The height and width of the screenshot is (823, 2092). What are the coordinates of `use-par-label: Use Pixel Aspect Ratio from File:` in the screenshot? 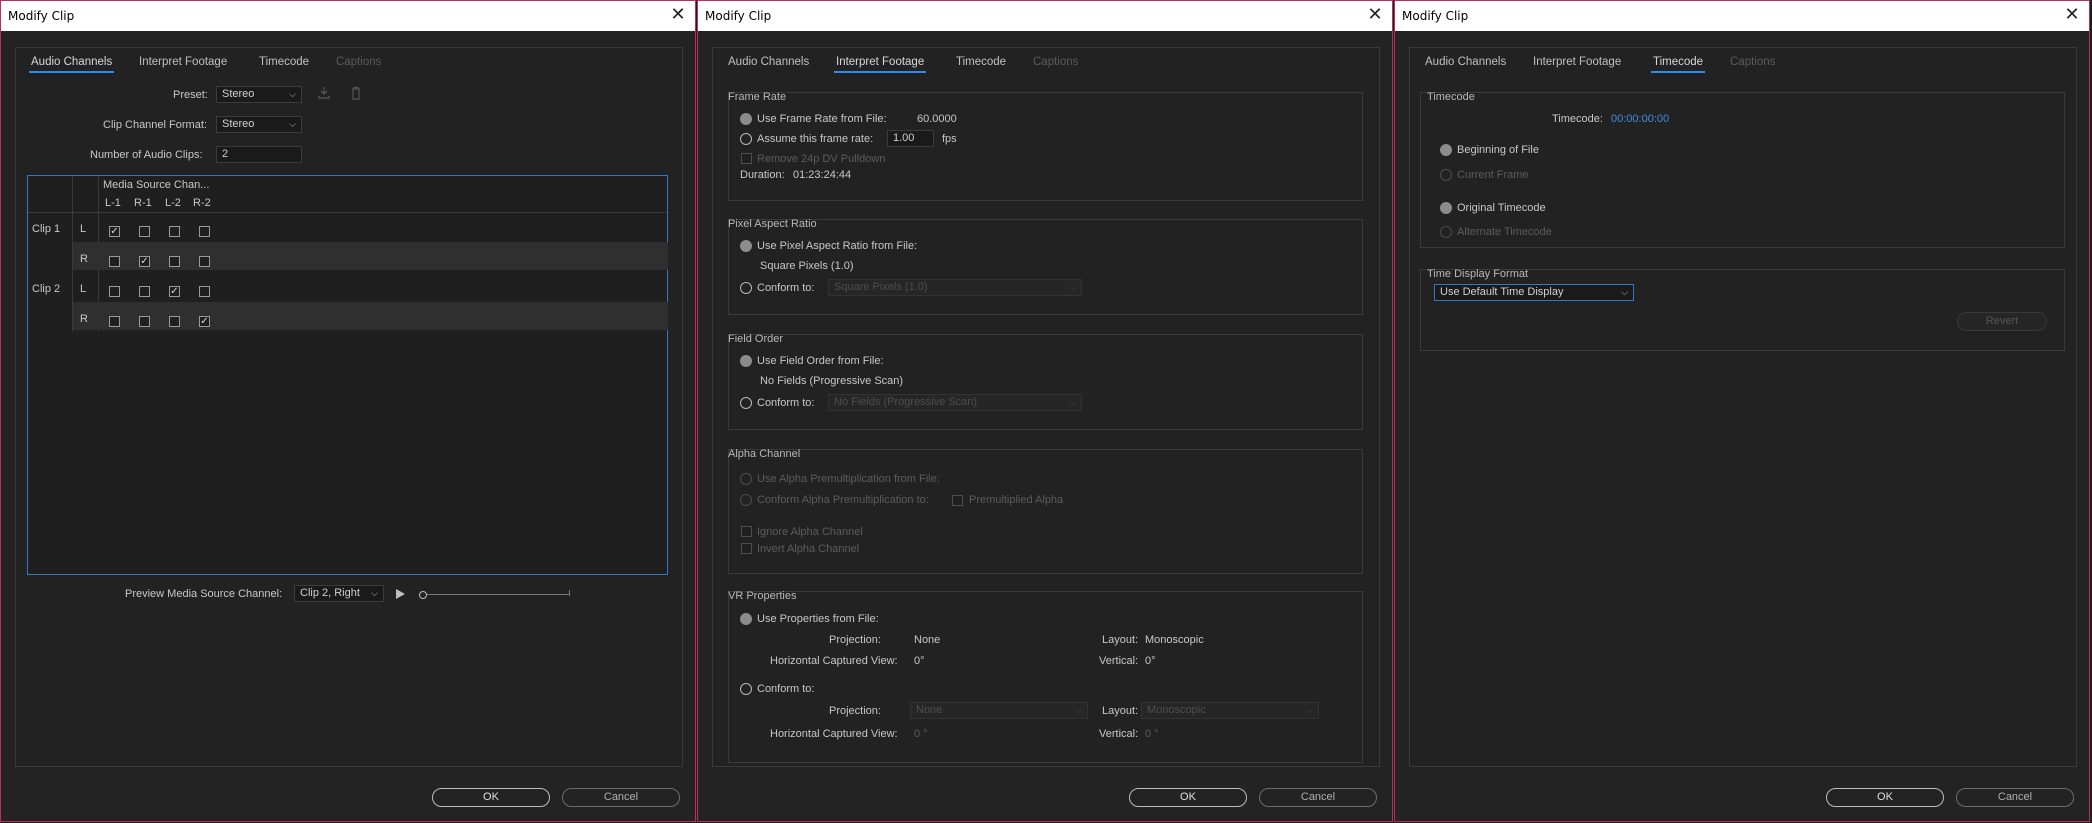 It's located at (837, 246).